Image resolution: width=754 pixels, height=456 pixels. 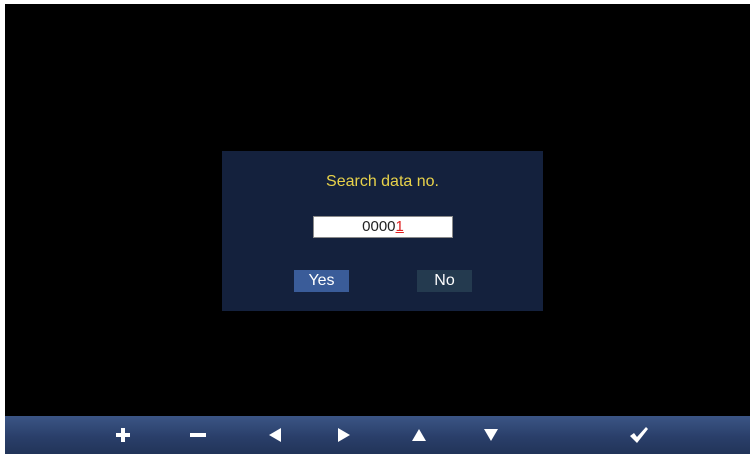 I want to click on arrow-up-icon, so click(x=419, y=435).